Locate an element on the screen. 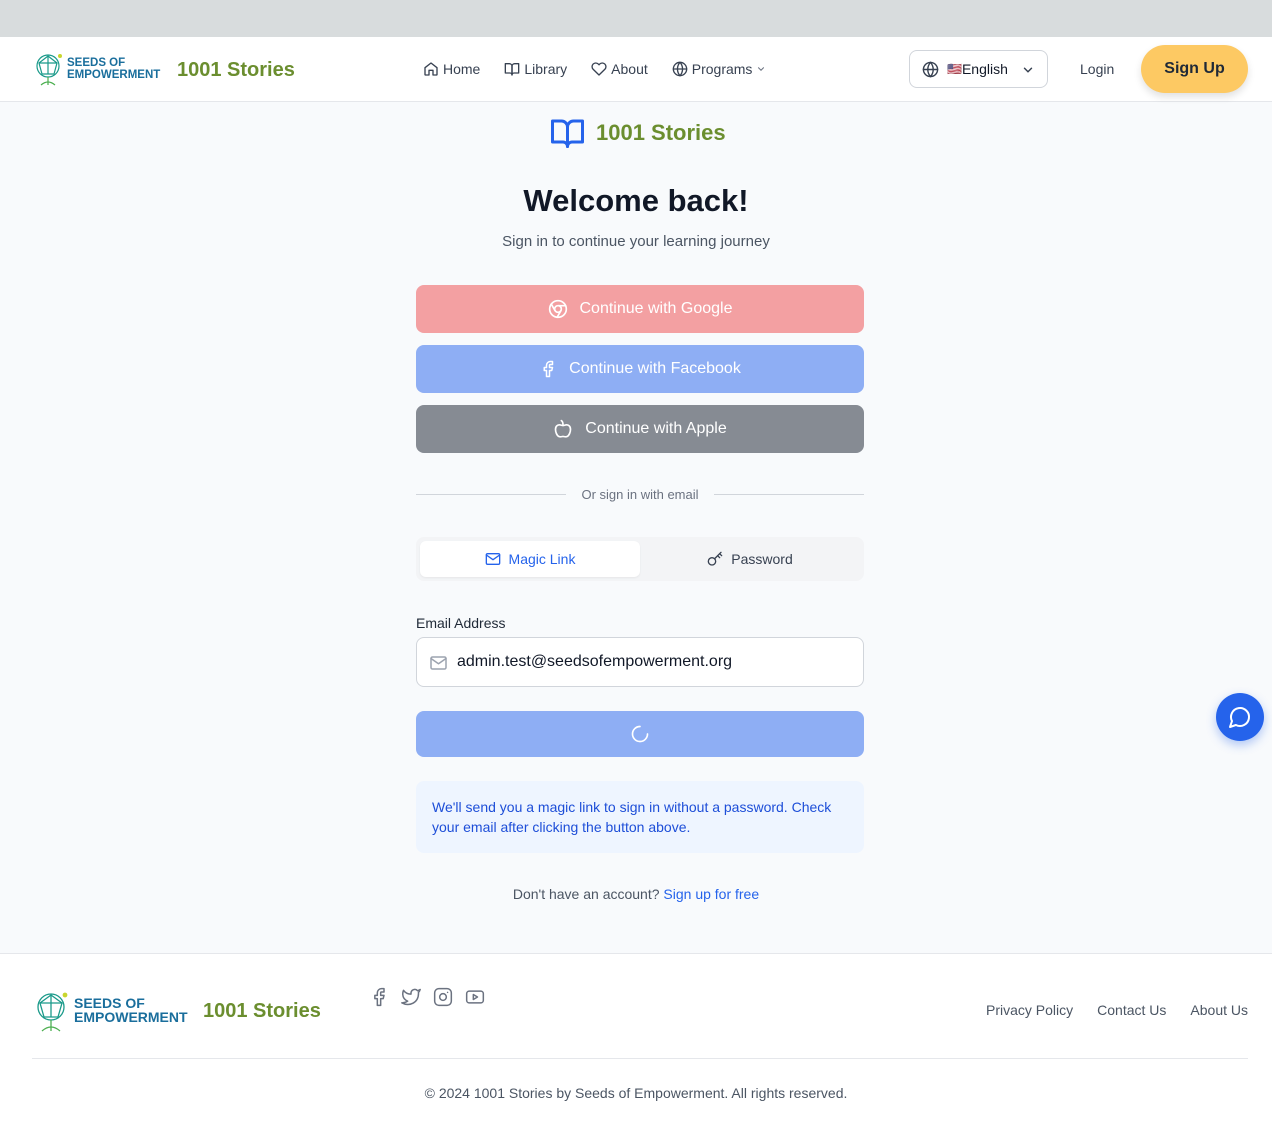 This screenshot has height=1135, width=1272. facebook-signin-label: Continue with Facebook is located at coordinates (655, 368).